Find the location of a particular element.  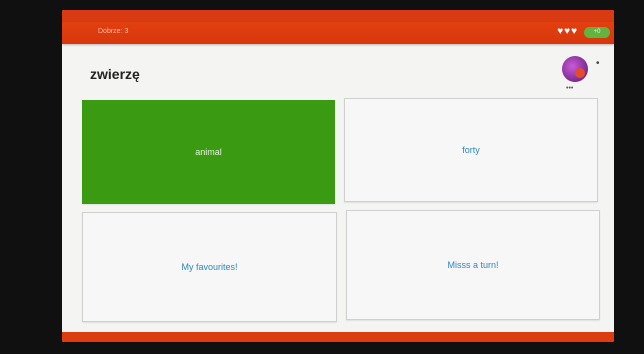

overflow-menu-icon: • is located at coordinates (598, 63).